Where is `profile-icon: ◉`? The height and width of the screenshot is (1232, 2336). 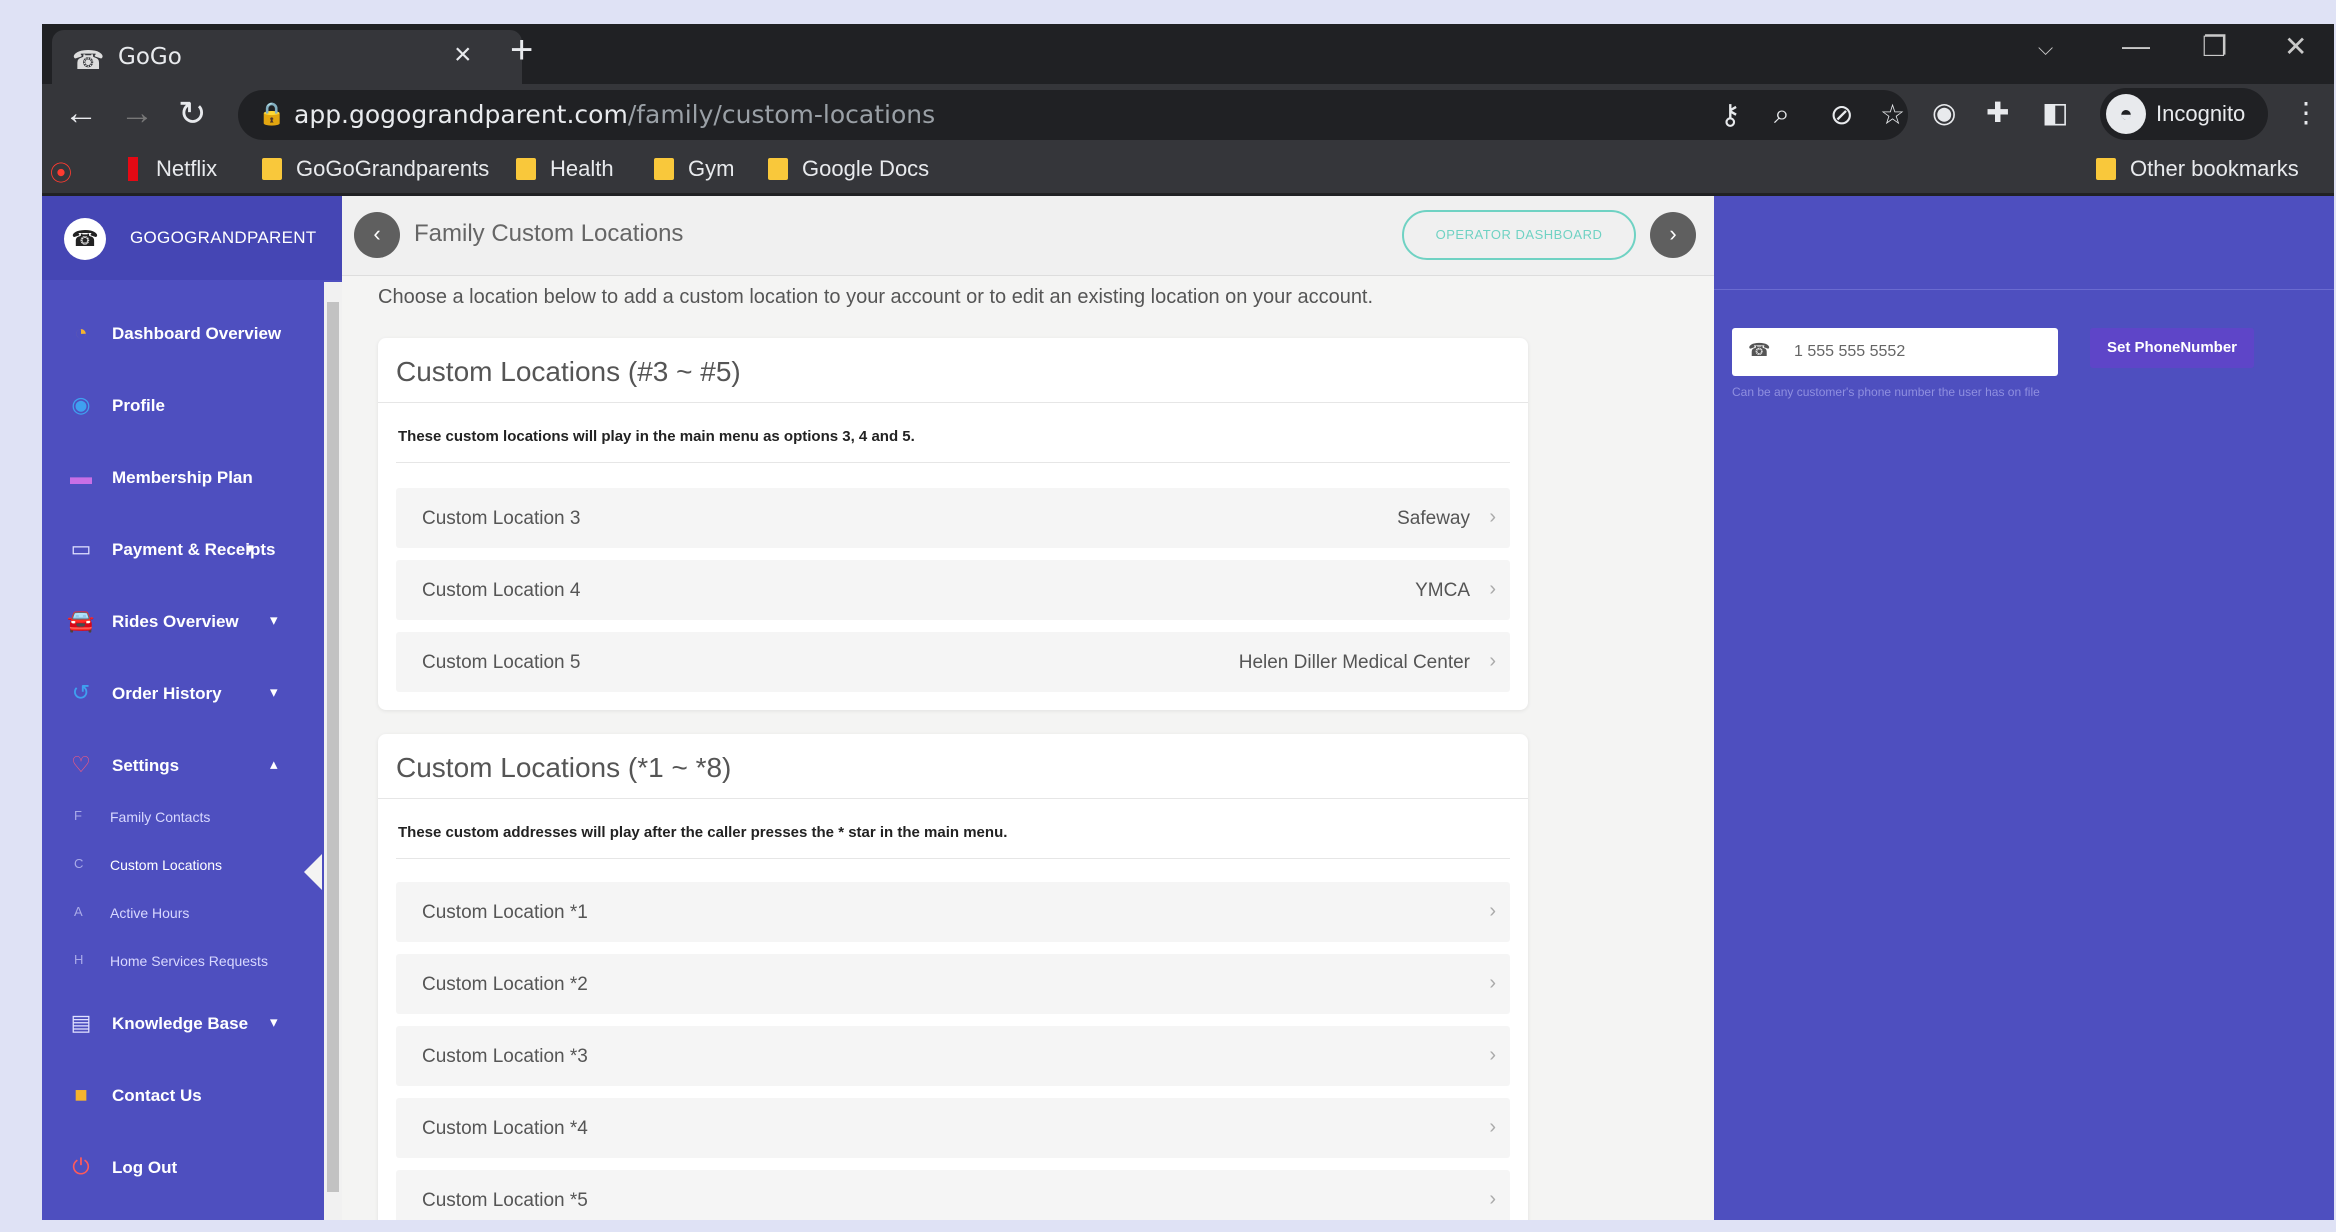
profile-icon: ◉ is located at coordinates (81, 404).